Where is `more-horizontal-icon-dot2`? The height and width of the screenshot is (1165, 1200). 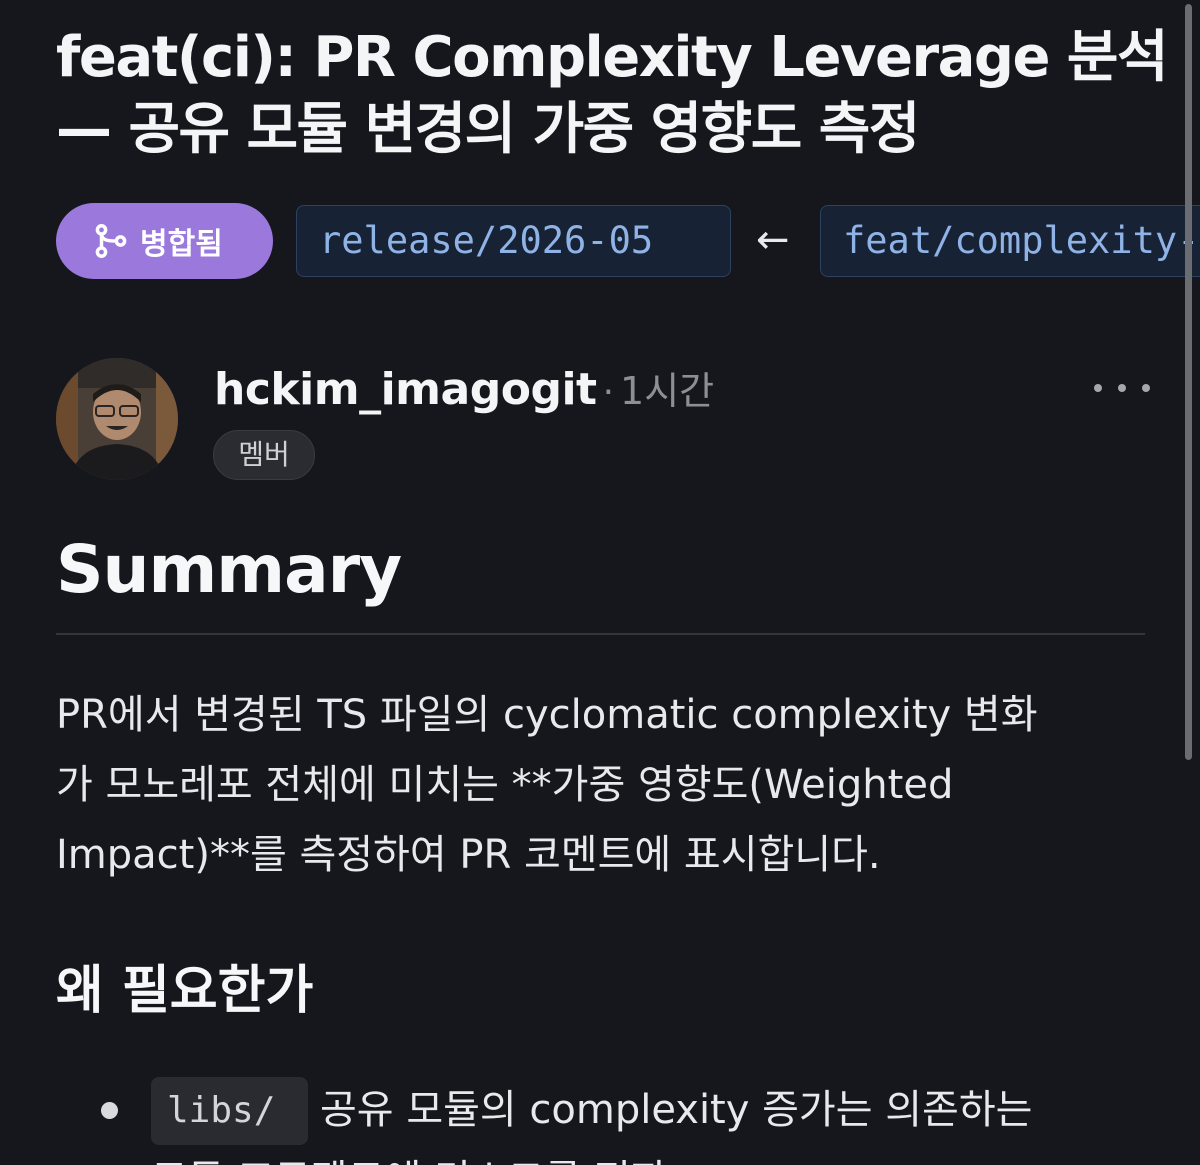 more-horizontal-icon-dot2 is located at coordinates (1122, 388).